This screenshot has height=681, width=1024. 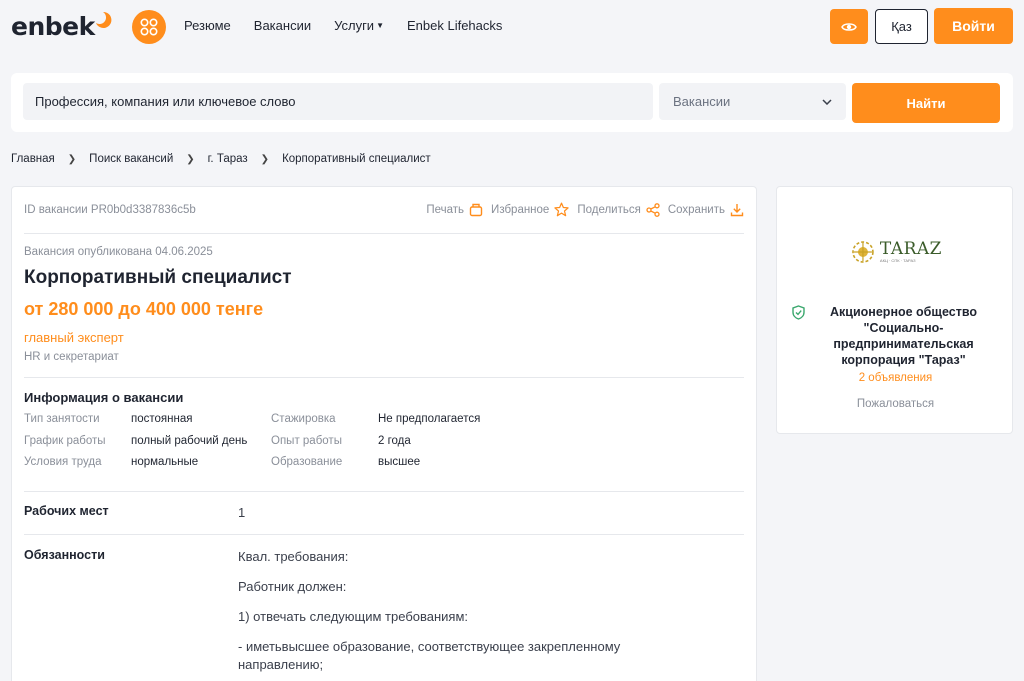 What do you see at coordinates (71, 357) in the screenshot?
I see `vacancy-category: HR и секретариат` at bounding box center [71, 357].